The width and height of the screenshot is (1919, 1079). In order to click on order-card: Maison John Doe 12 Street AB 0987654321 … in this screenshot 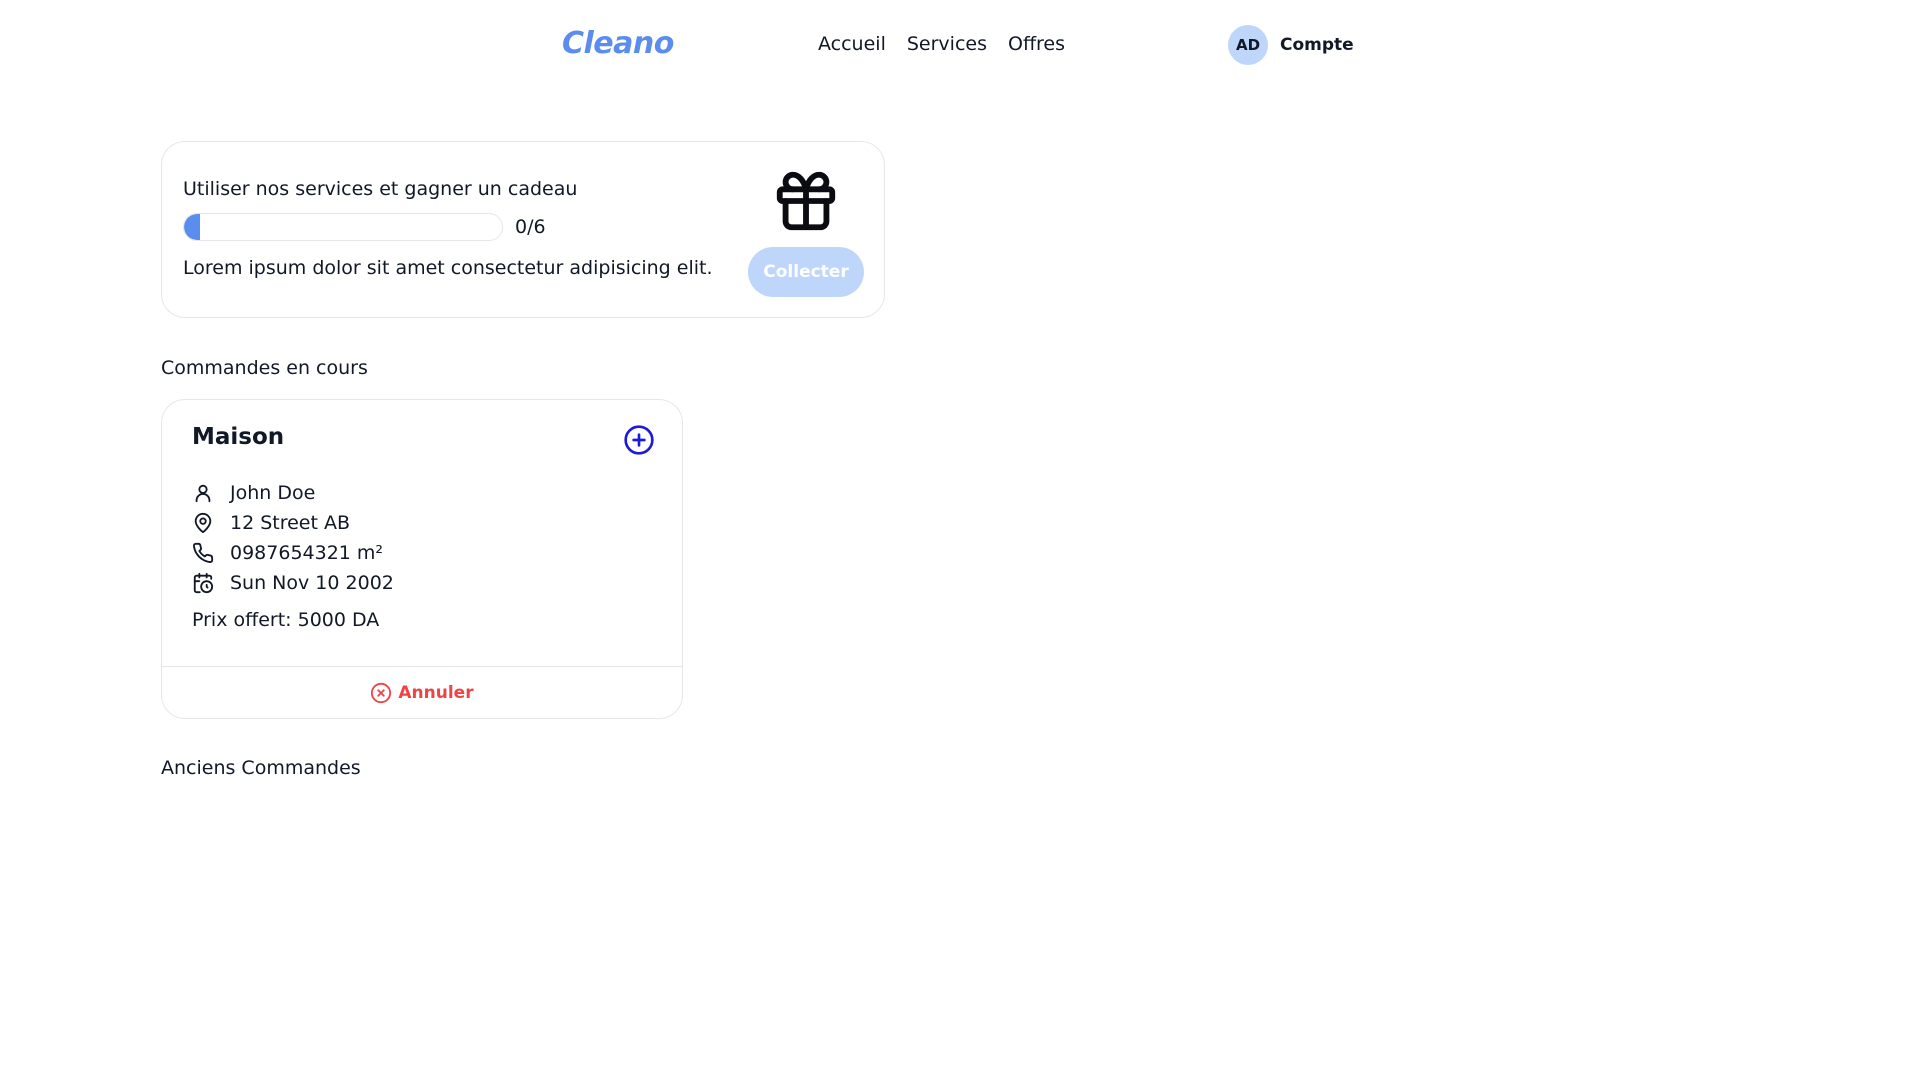, I will do `click(422, 559)`.